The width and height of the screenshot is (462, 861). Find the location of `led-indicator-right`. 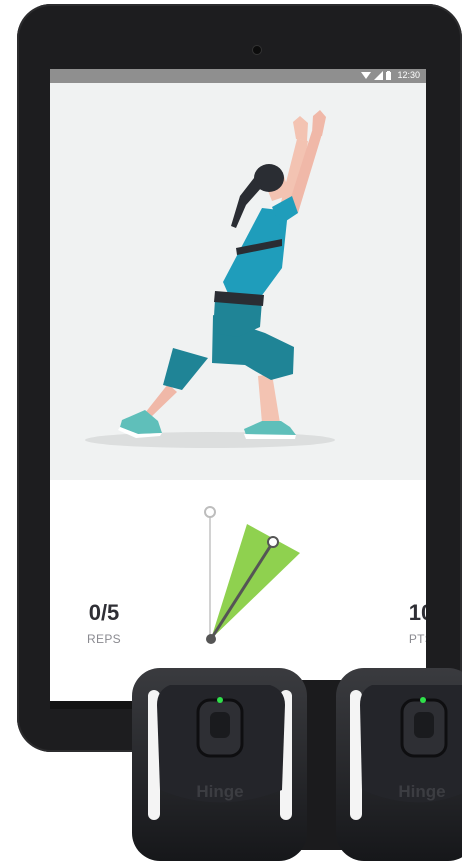

led-indicator-right is located at coordinates (423, 700).